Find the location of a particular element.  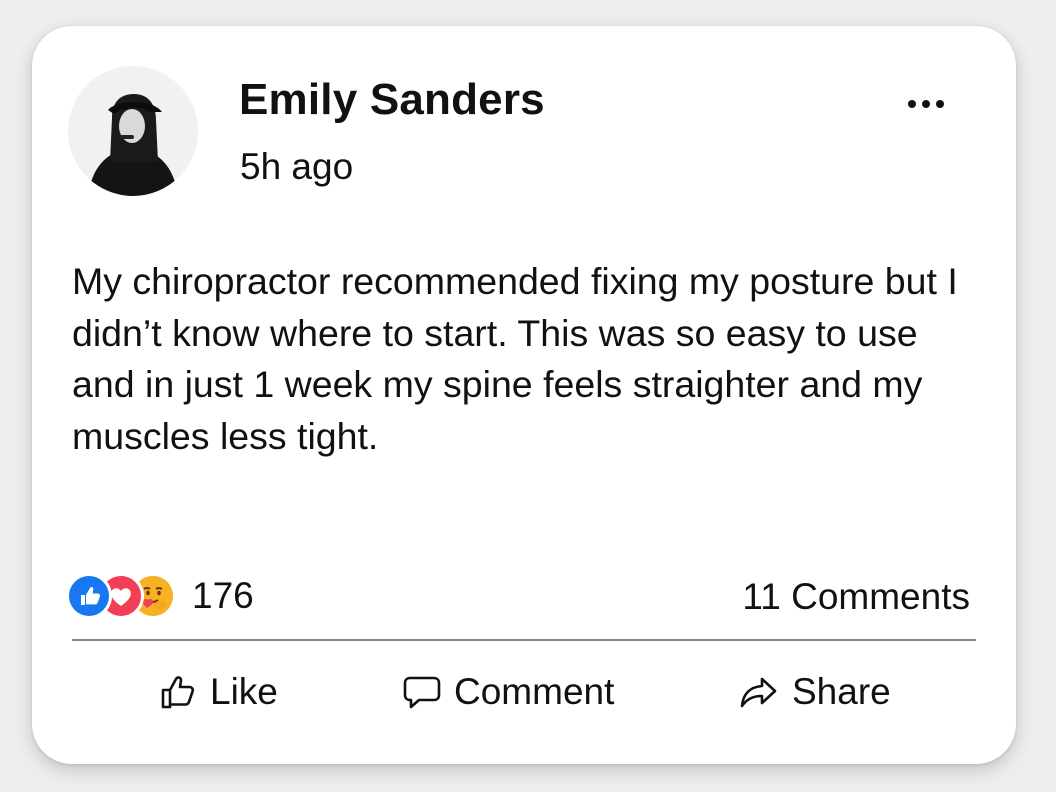

comment-button: Comment is located at coordinates (508, 692).